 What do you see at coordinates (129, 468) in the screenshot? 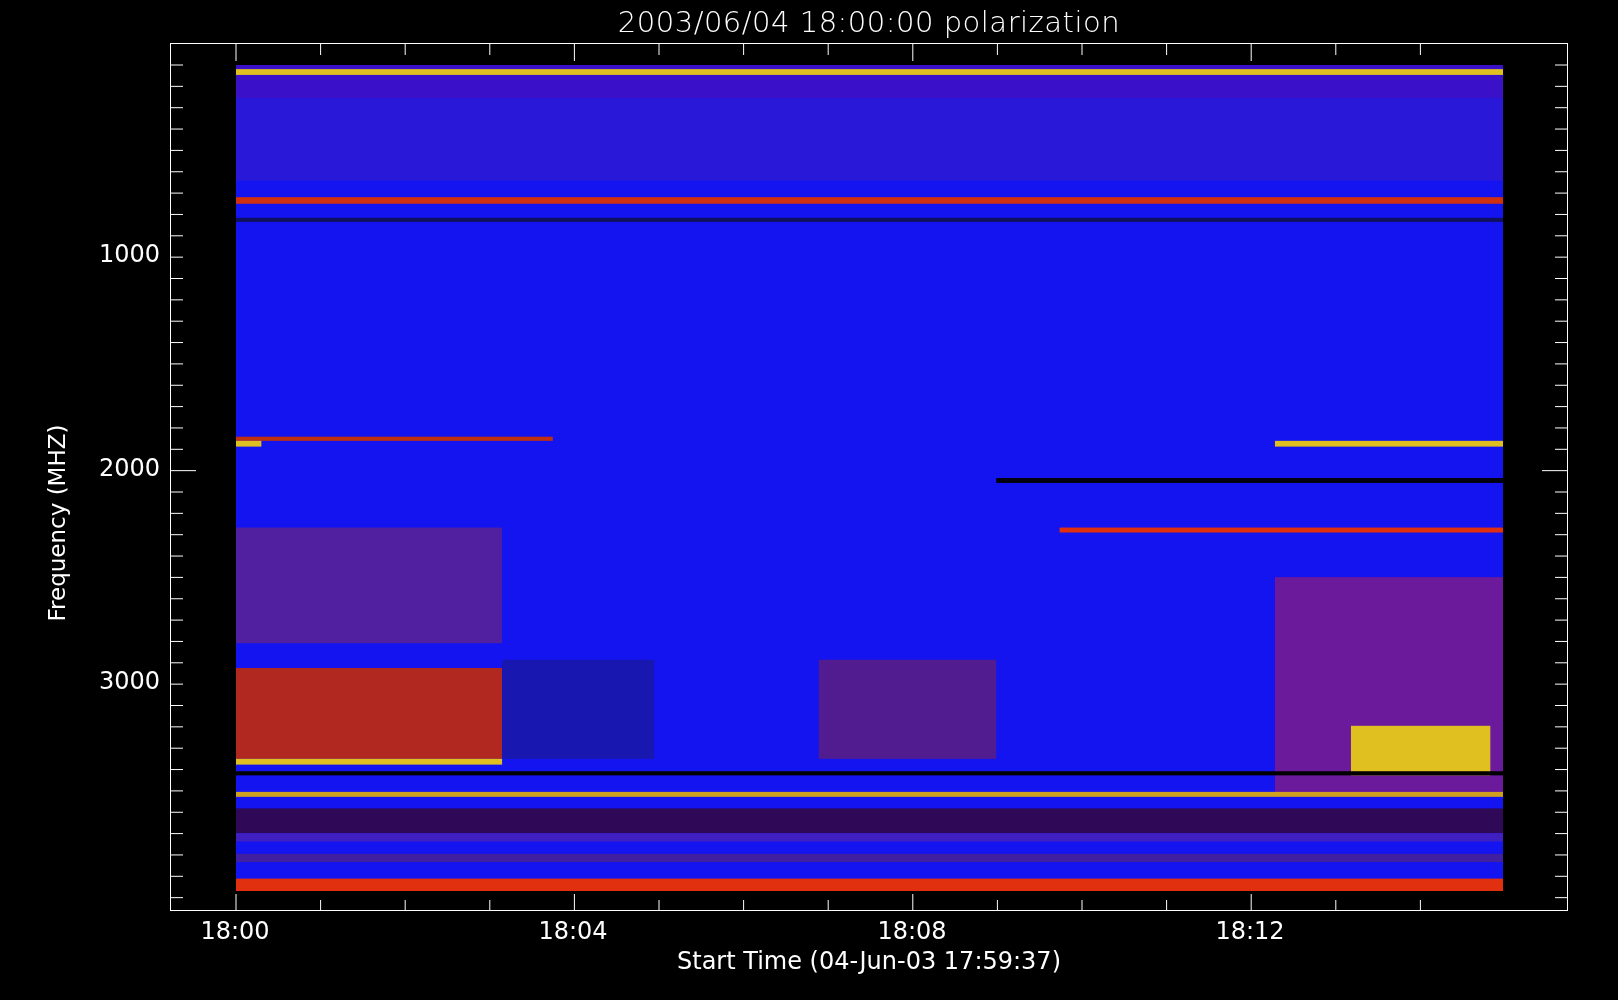
I see `y-tick-label: 2000` at bounding box center [129, 468].